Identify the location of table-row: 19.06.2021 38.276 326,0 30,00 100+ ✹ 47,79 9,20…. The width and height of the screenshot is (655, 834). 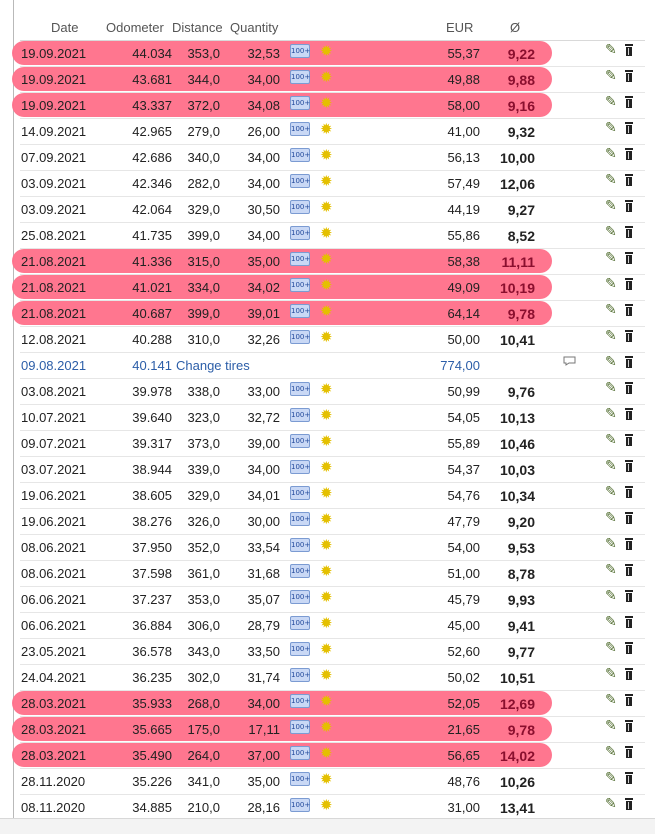
(332, 522).